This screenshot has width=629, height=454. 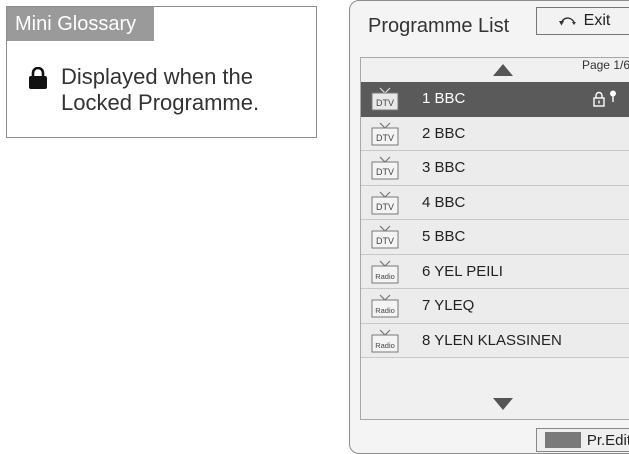 I want to click on glossary-description: Displayed when the Locked Programme., so click(x=188, y=90).